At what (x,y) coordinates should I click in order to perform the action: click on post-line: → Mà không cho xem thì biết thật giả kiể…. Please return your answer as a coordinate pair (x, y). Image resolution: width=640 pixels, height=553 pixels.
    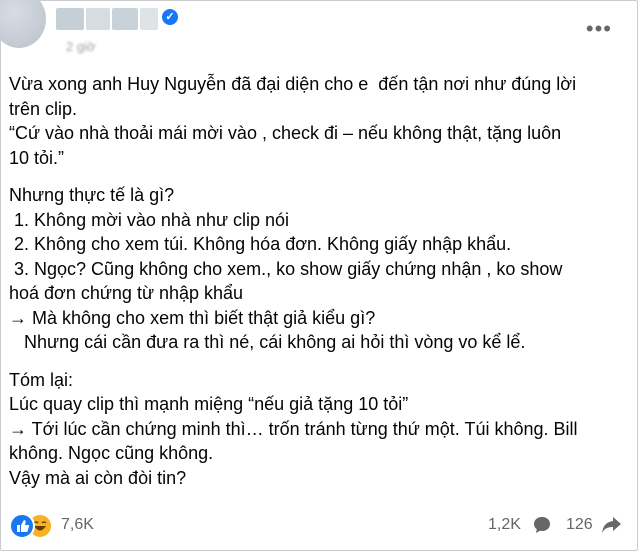
    Looking at the image, I should click on (192, 317).